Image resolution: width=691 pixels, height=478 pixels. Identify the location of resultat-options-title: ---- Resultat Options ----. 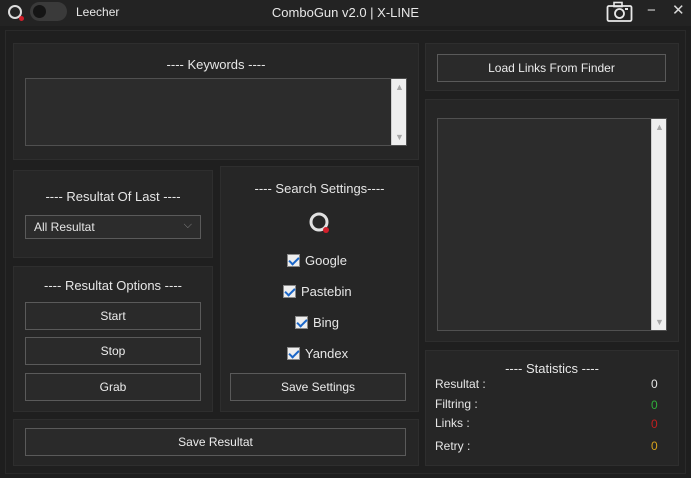
(113, 285).